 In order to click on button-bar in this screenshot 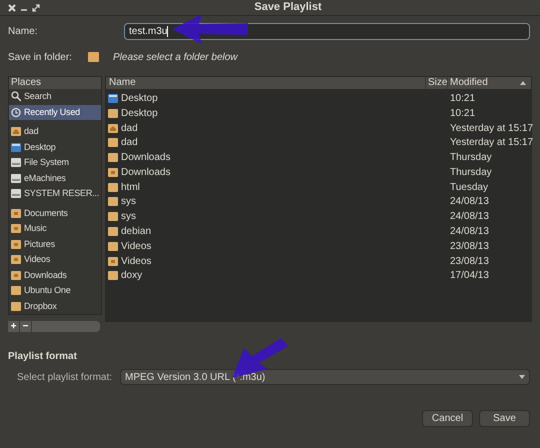, I will do `click(66, 326)`.